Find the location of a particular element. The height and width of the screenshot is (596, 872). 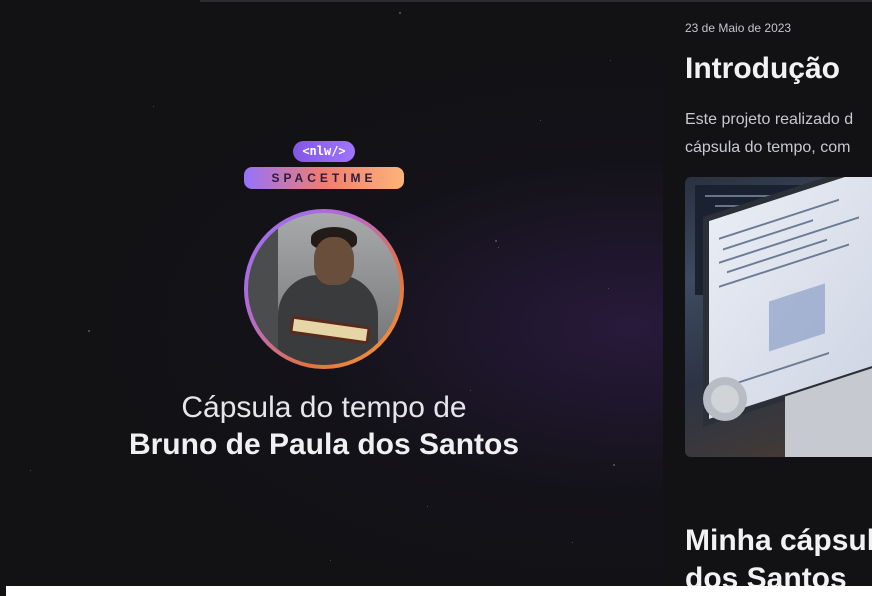

capsule-owner-name: Bruno de Paula dos Santos is located at coordinates (324, 444).